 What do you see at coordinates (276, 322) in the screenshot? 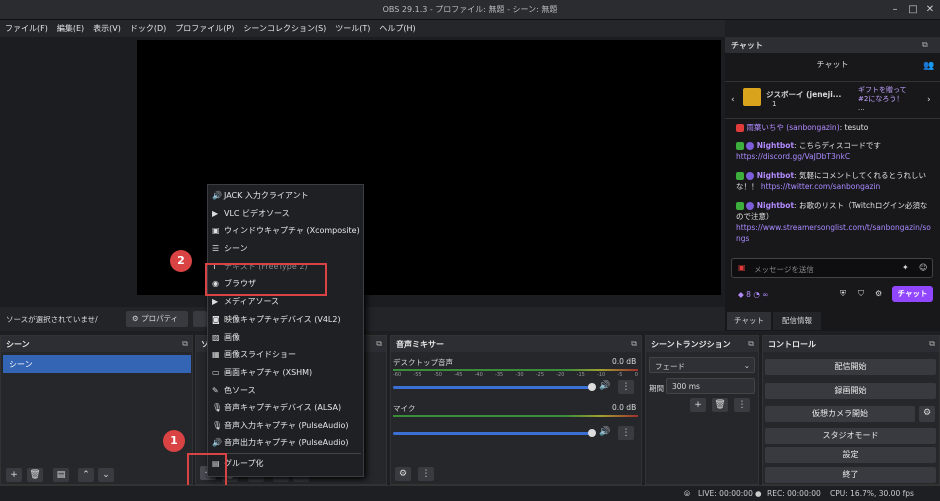
I see `menu-item-video-capture: ◙ 映像キャプチャデバイス (V4L2)` at bounding box center [276, 322].